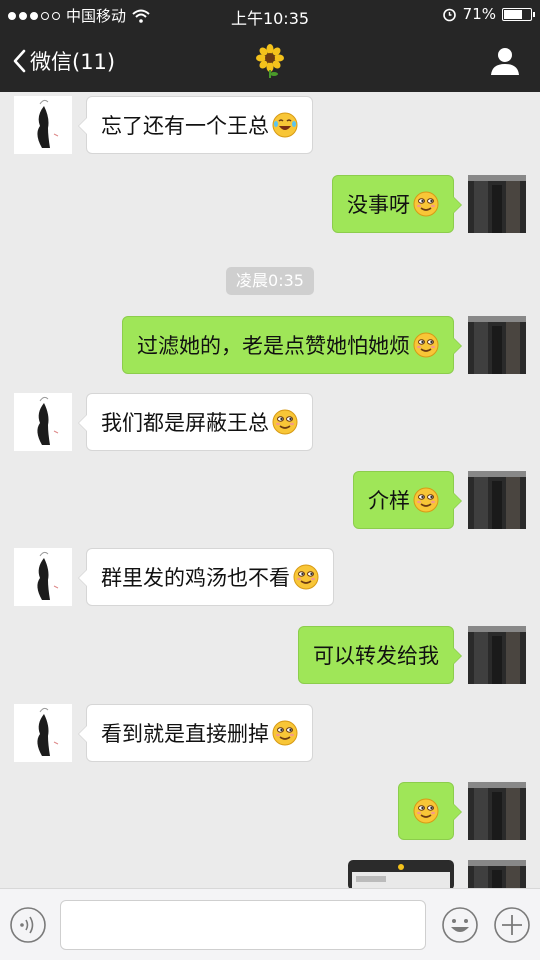  What do you see at coordinates (19, 61) in the screenshot?
I see `chevron-left-icon` at bounding box center [19, 61].